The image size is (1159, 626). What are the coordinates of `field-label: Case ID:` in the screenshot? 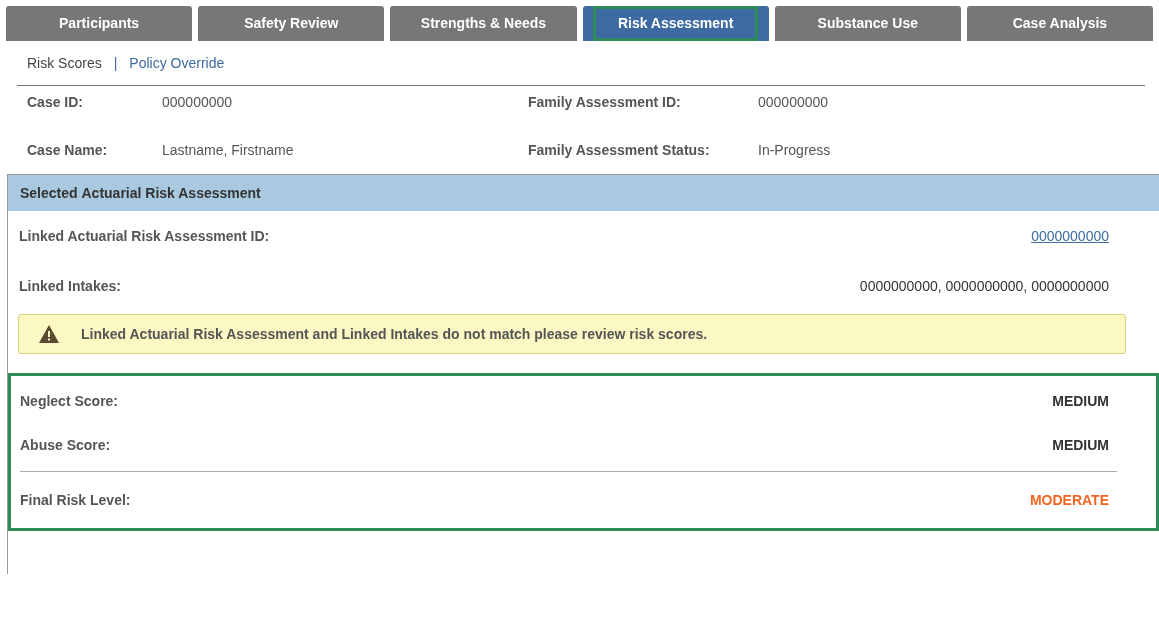 It's located at (56, 102).